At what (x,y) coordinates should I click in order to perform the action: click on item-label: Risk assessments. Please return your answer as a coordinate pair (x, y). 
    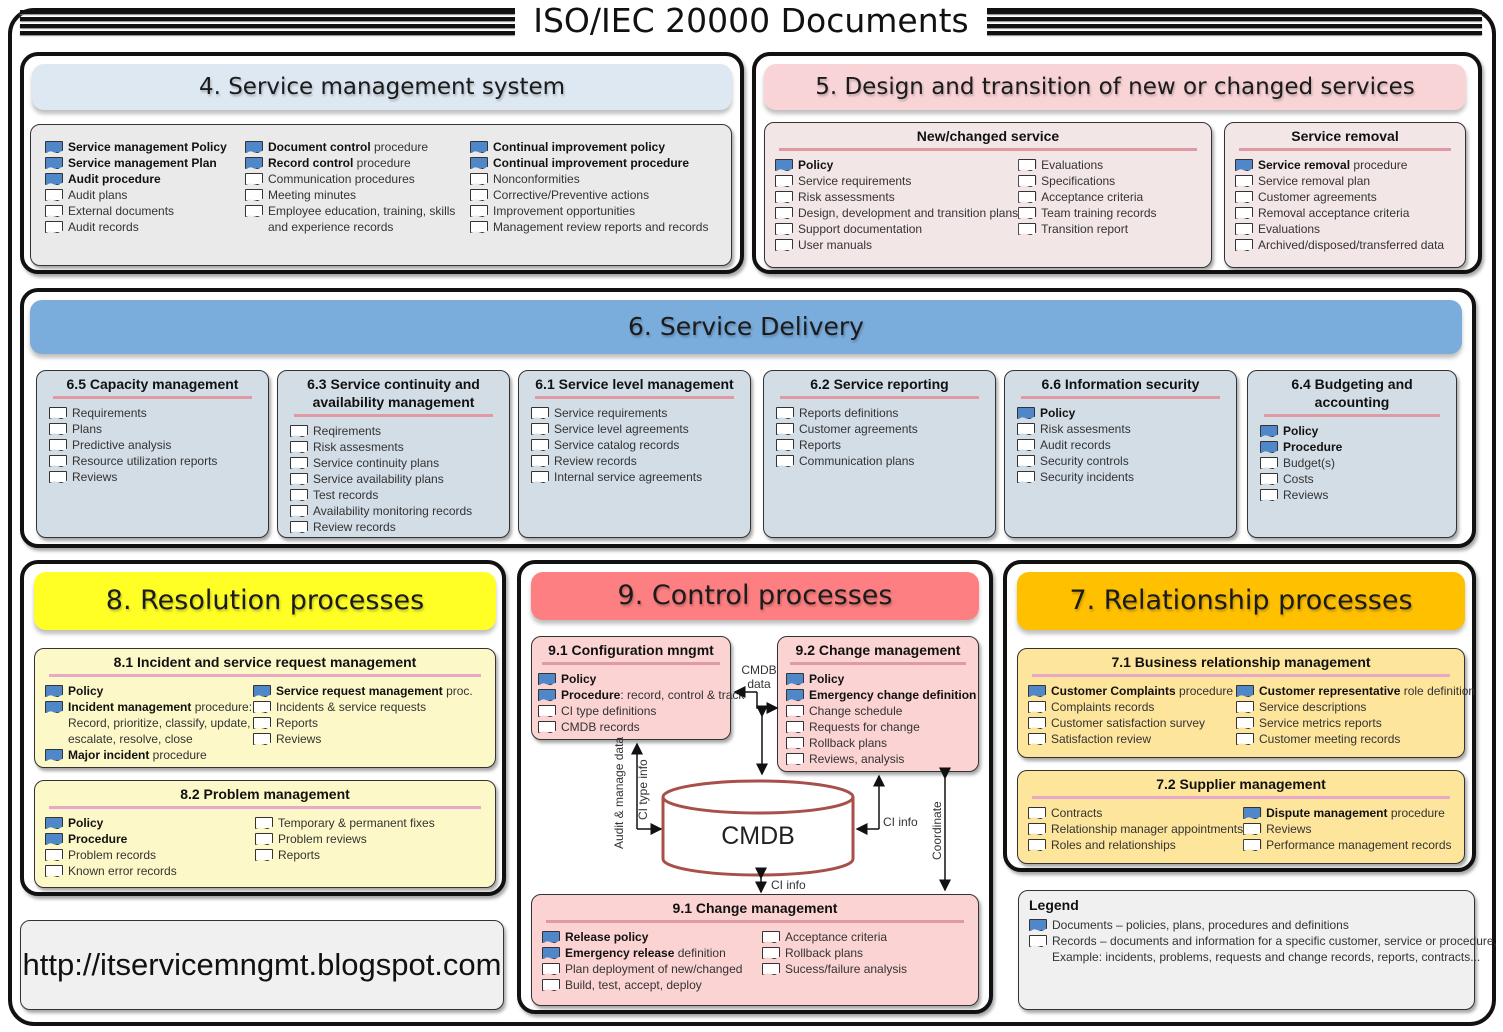
    Looking at the image, I should click on (846, 197).